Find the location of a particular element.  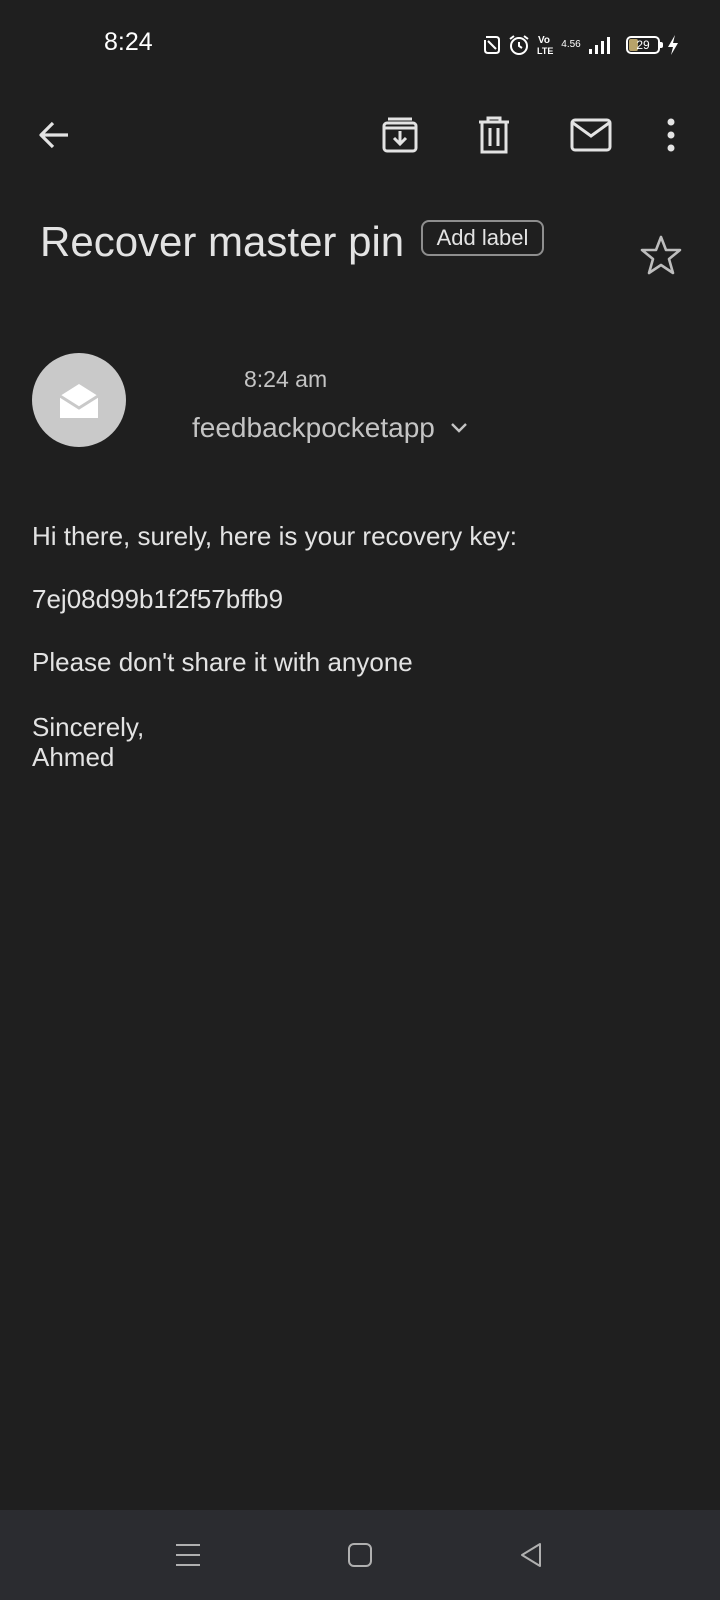

back-icon is located at coordinates (531, 1555).